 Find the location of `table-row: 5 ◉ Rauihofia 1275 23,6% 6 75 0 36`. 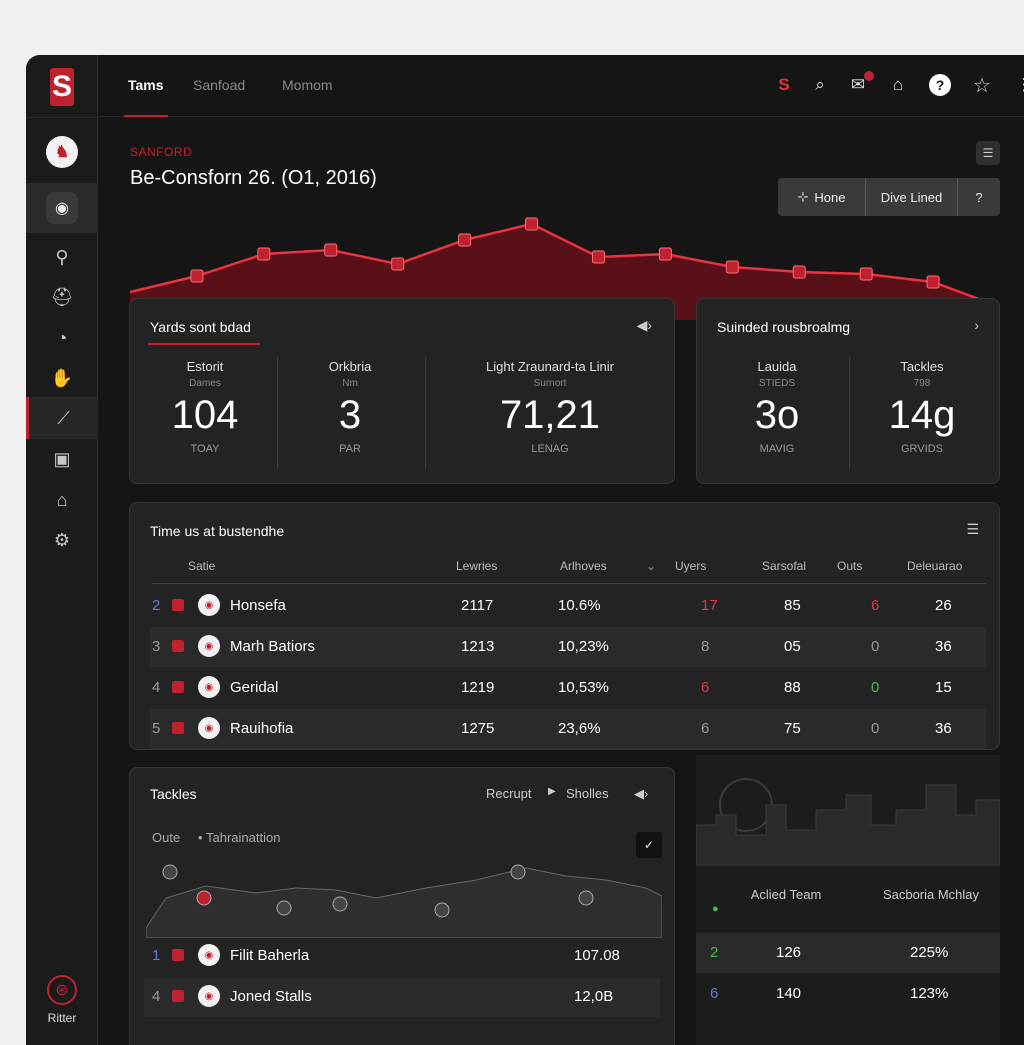

table-row: 5 ◉ Rauihofia 1275 23,6% 6 75 0 36 is located at coordinates (568, 729).